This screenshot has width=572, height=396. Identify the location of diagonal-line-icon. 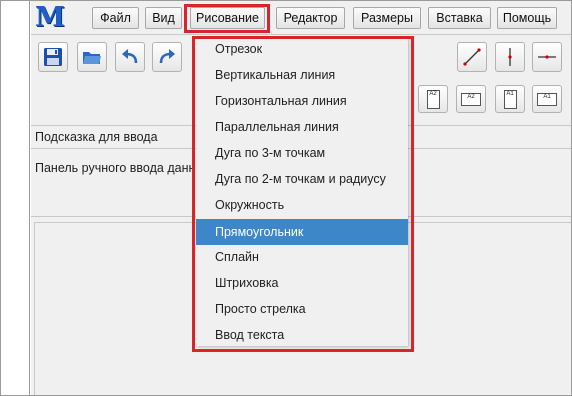
(472, 57).